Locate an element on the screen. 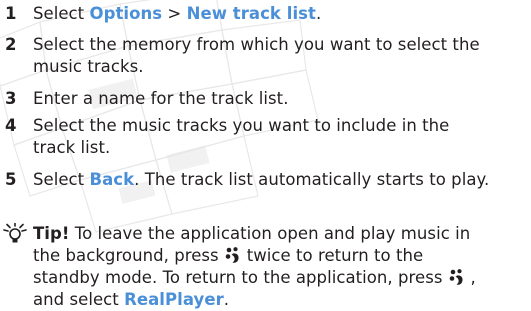 This screenshot has width=531, height=311. tip-line: and select RealPlayer. is located at coordinates (282, 300).